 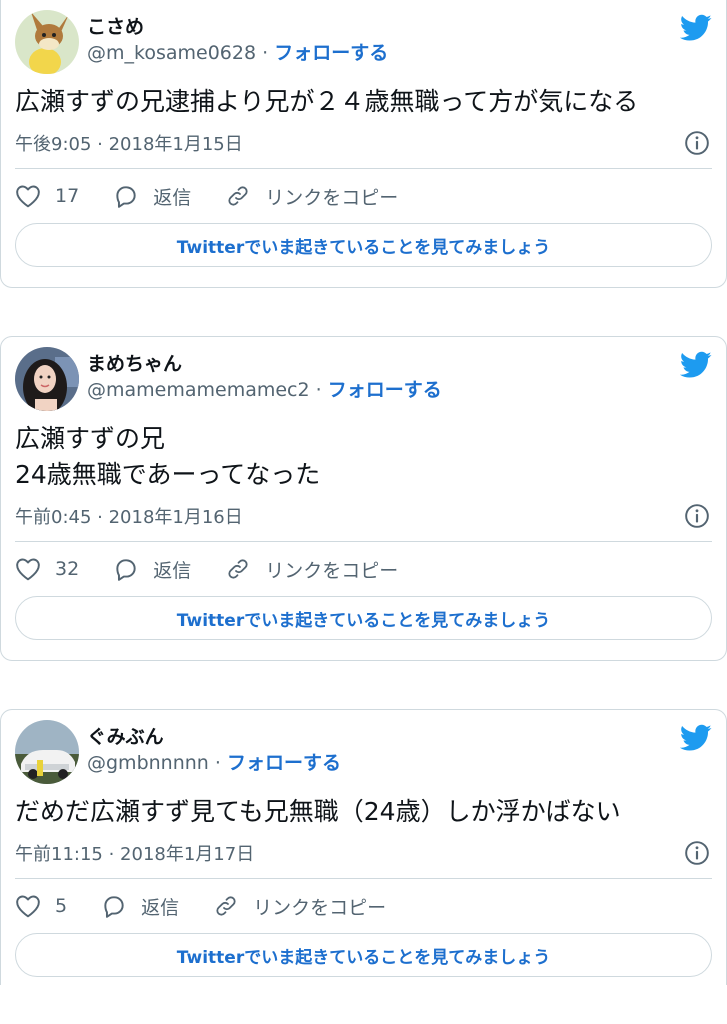 I want to click on timestamp-link: 午後9:05 · 2018年1月15日, so click(x=129, y=143).